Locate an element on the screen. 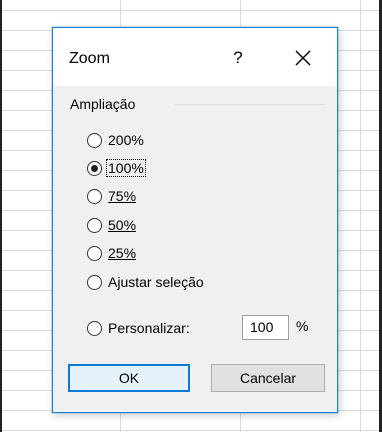 This screenshot has height=432, width=382. close-icon is located at coordinates (303, 58).